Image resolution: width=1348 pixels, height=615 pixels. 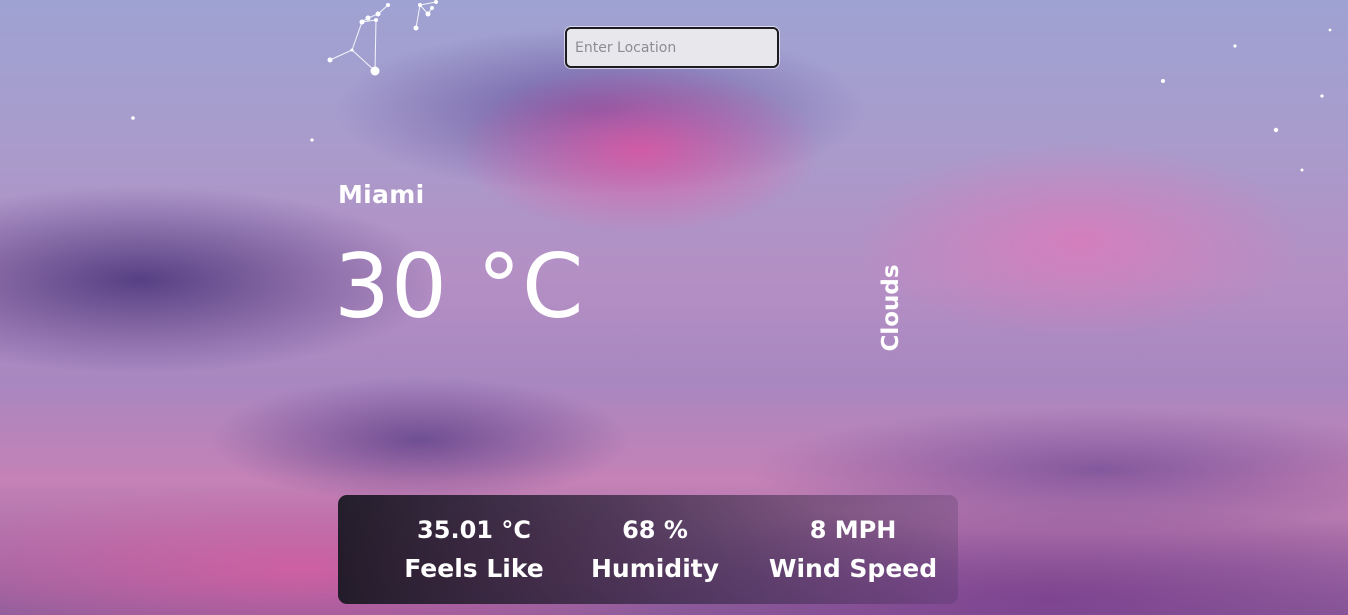 I want to click on city-name: Miami, so click(x=381, y=194).